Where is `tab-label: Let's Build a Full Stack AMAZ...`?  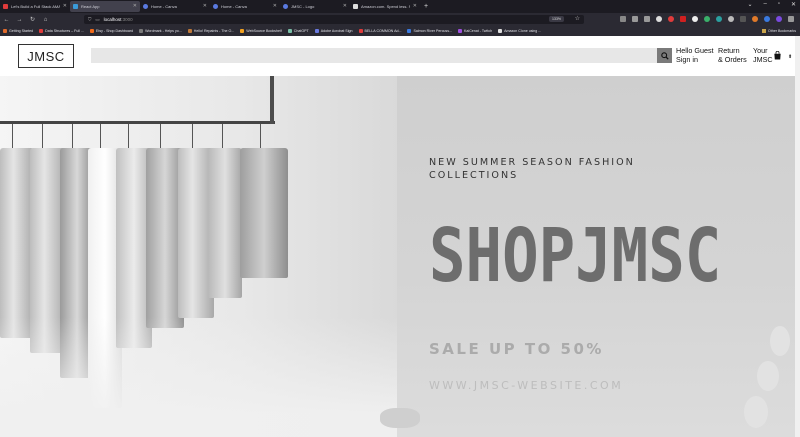
tab-label: Let's Build a Full Stack AMAZ... is located at coordinates (35, 6).